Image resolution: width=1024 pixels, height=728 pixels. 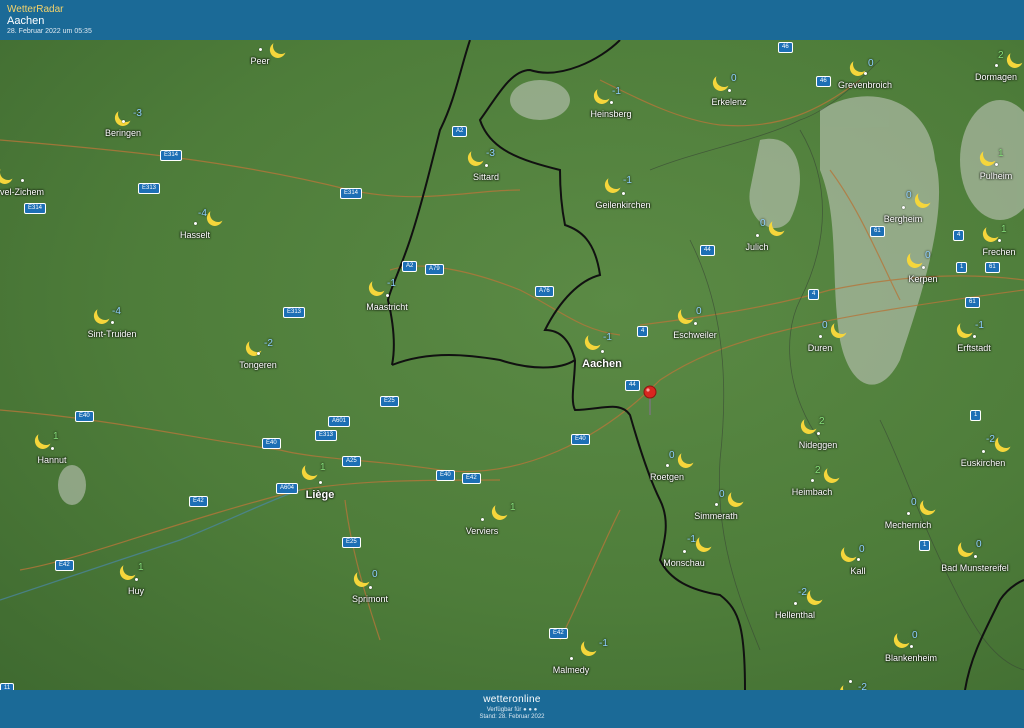 What do you see at coordinates (667, 477) in the screenshot?
I see `city-label: Roetgen` at bounding box center [667, 477].